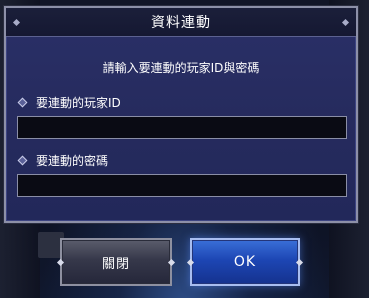 The width and height of the screenshot is (369, 298). Describe the element at coordinates (182, 185) in the screenshot. I see `password-input` at that location.